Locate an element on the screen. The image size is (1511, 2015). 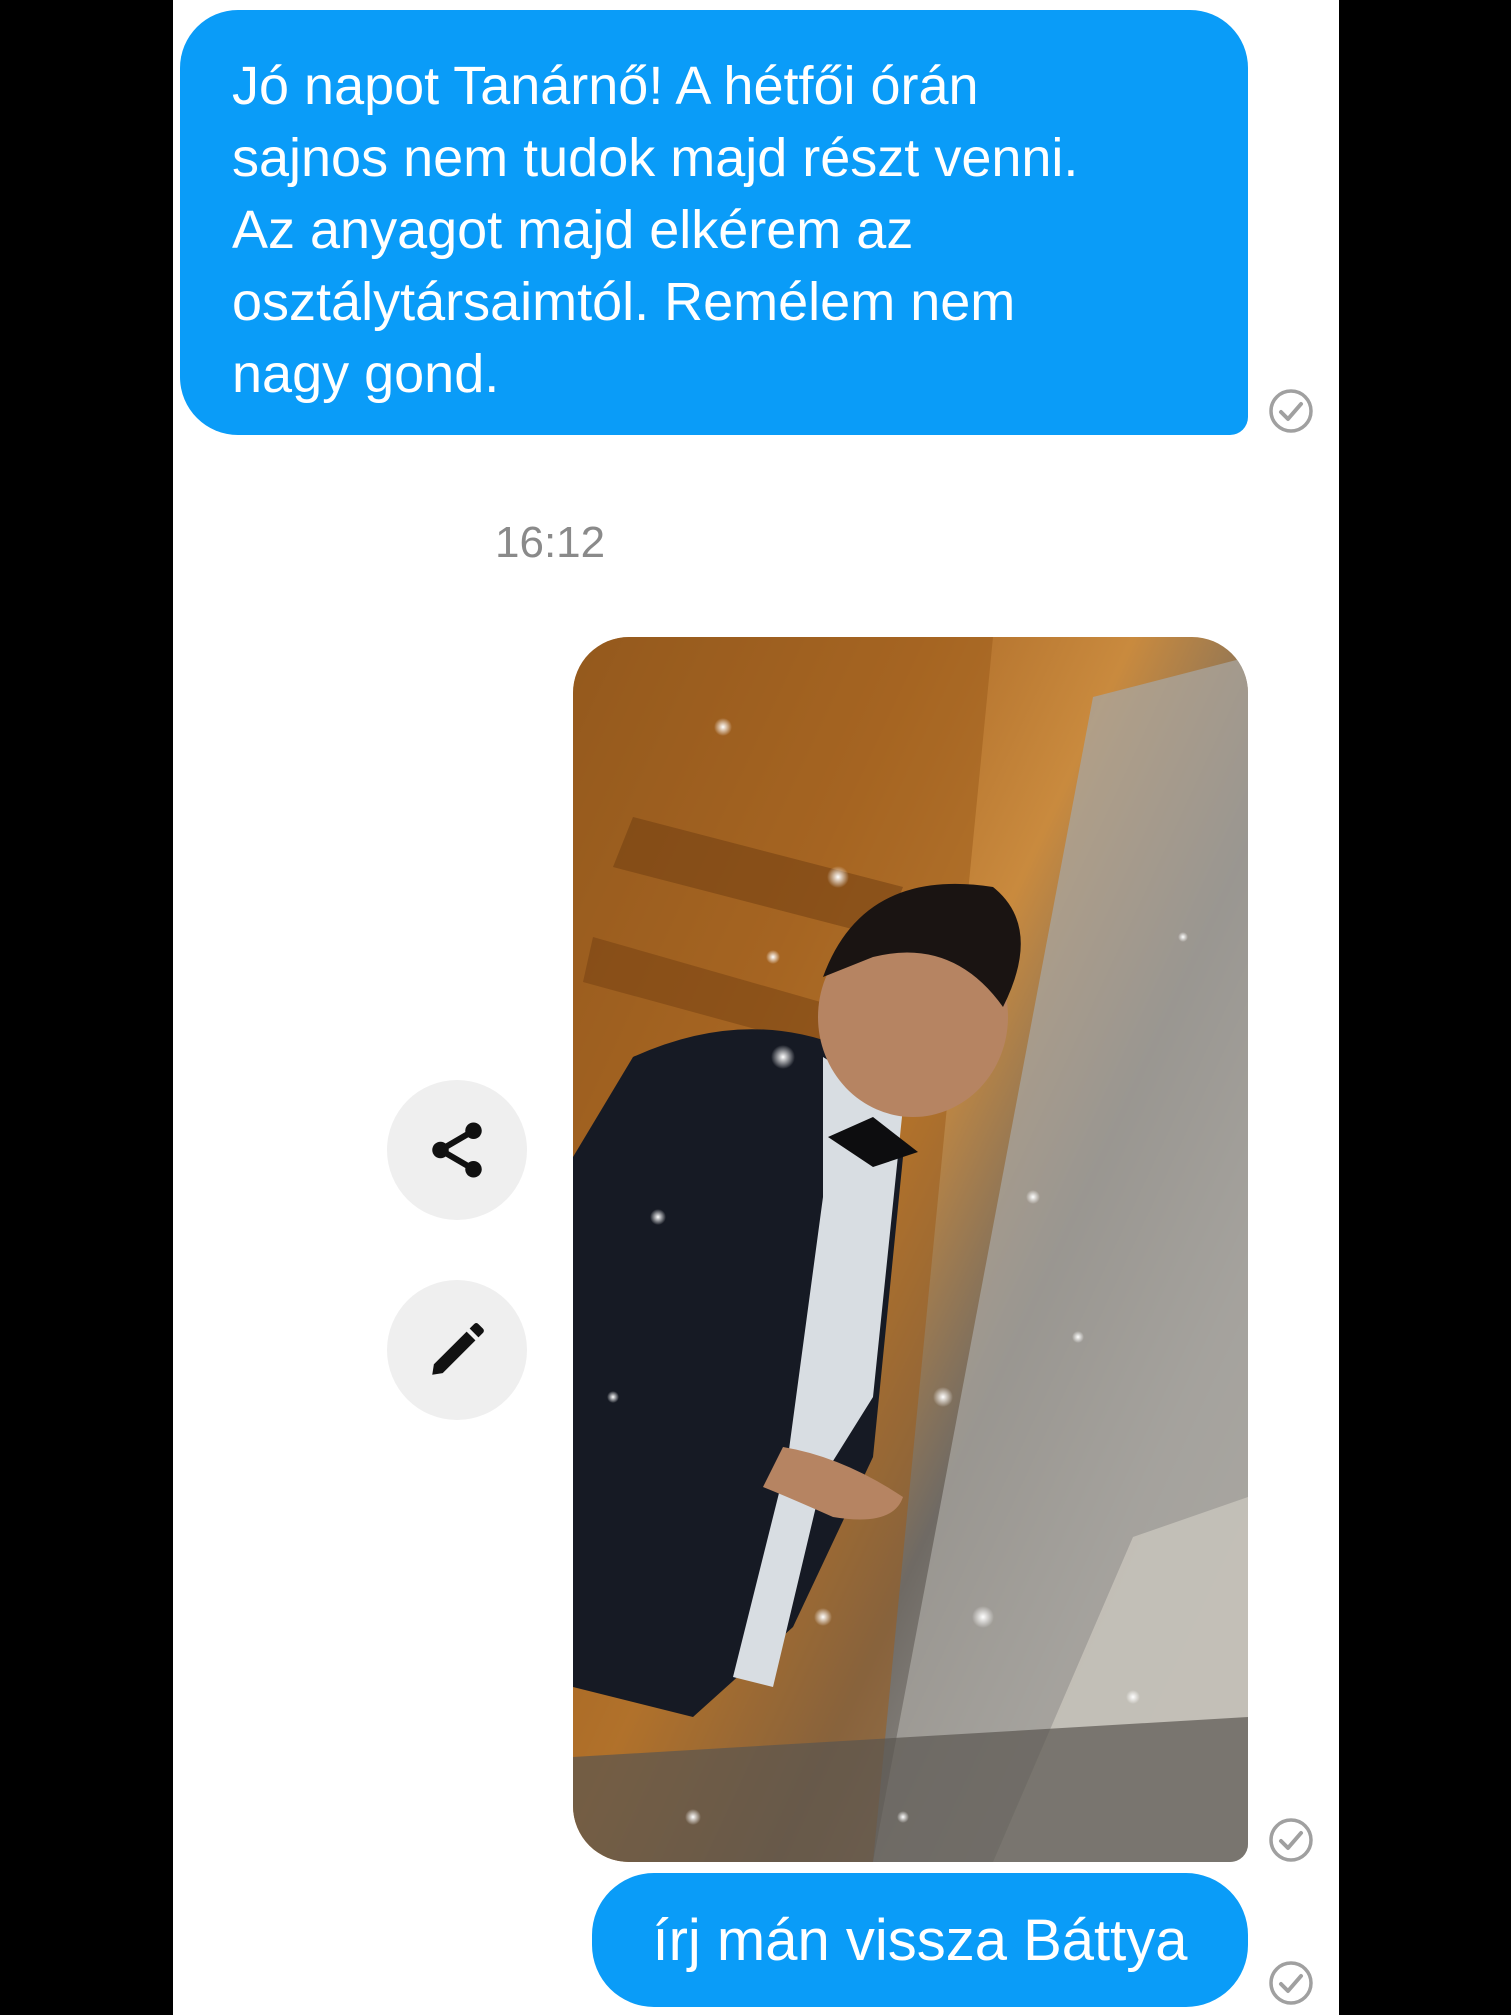
edit-button is located at coordinates (457, 1350).